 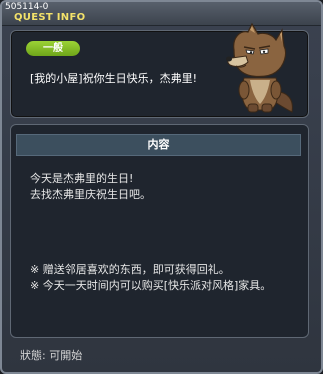 I want to click on quest-status: 狀態: 可開始, so click(x=51, y=355).